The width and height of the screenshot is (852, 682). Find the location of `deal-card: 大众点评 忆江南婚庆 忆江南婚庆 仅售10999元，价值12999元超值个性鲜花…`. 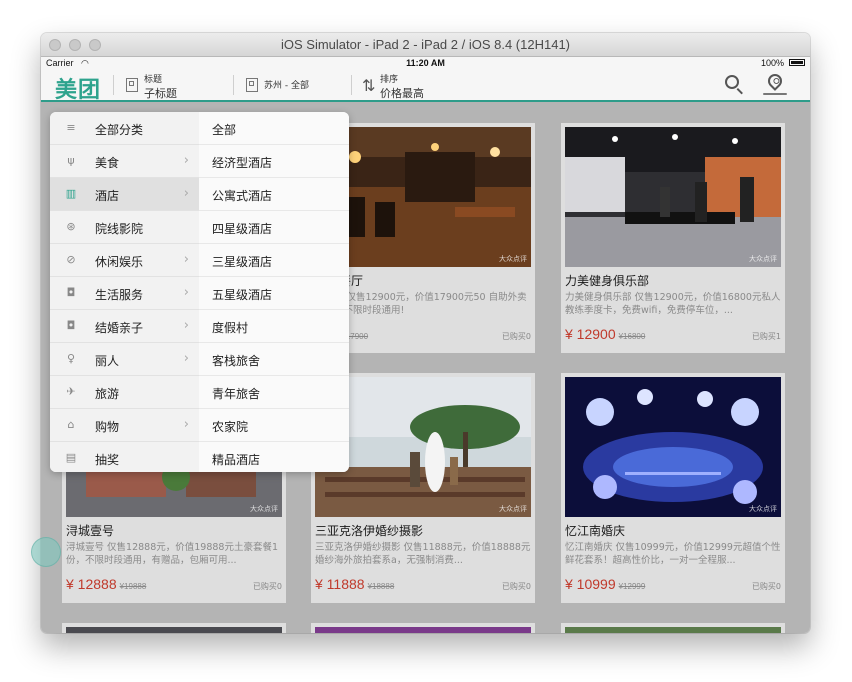

deal-card: 大众点评 忆江南婚庆 忆江南婚庆 仅售10999元，价值12999元超值个性鲜花… is located at coordinates (673, 488).